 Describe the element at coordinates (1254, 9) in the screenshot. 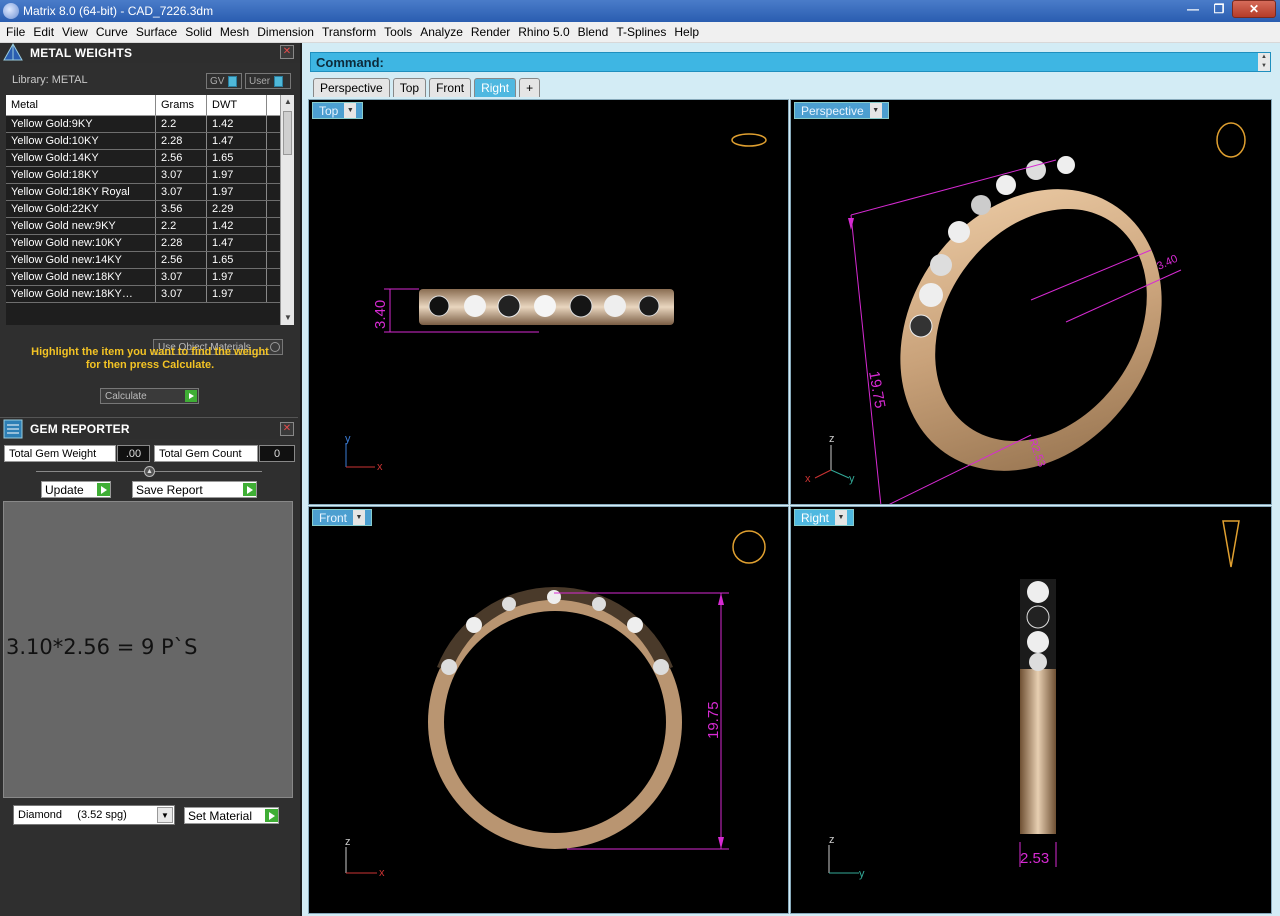

I see `close-icon: ✕` at that location.